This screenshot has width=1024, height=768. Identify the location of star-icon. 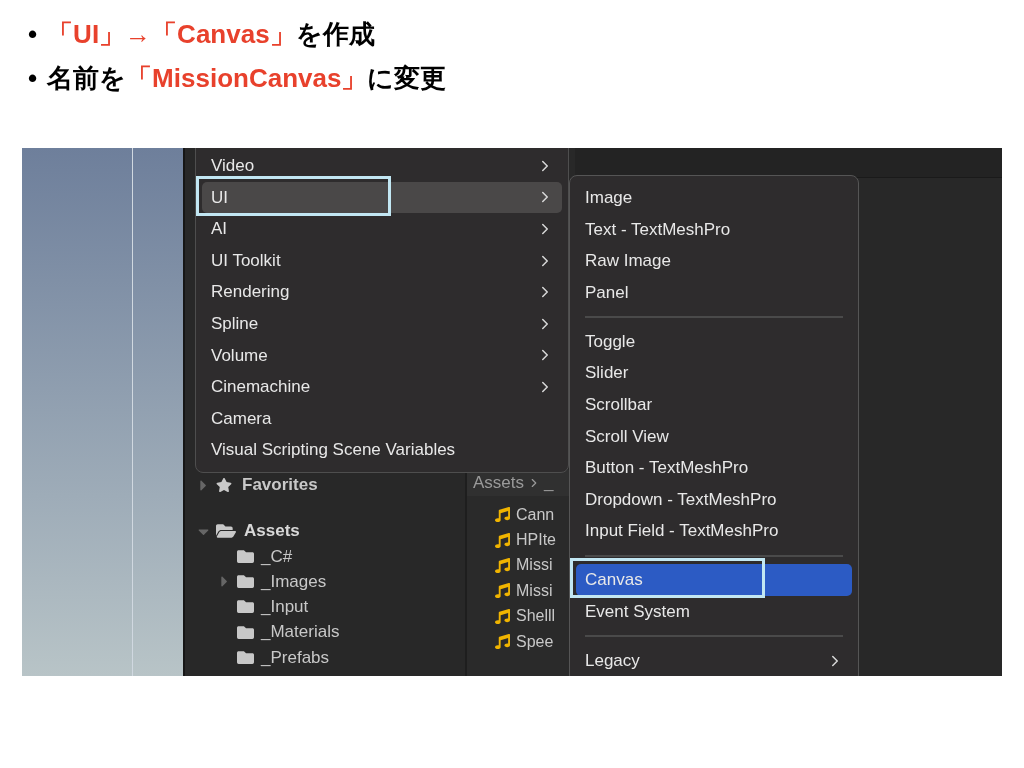
(224, 485).